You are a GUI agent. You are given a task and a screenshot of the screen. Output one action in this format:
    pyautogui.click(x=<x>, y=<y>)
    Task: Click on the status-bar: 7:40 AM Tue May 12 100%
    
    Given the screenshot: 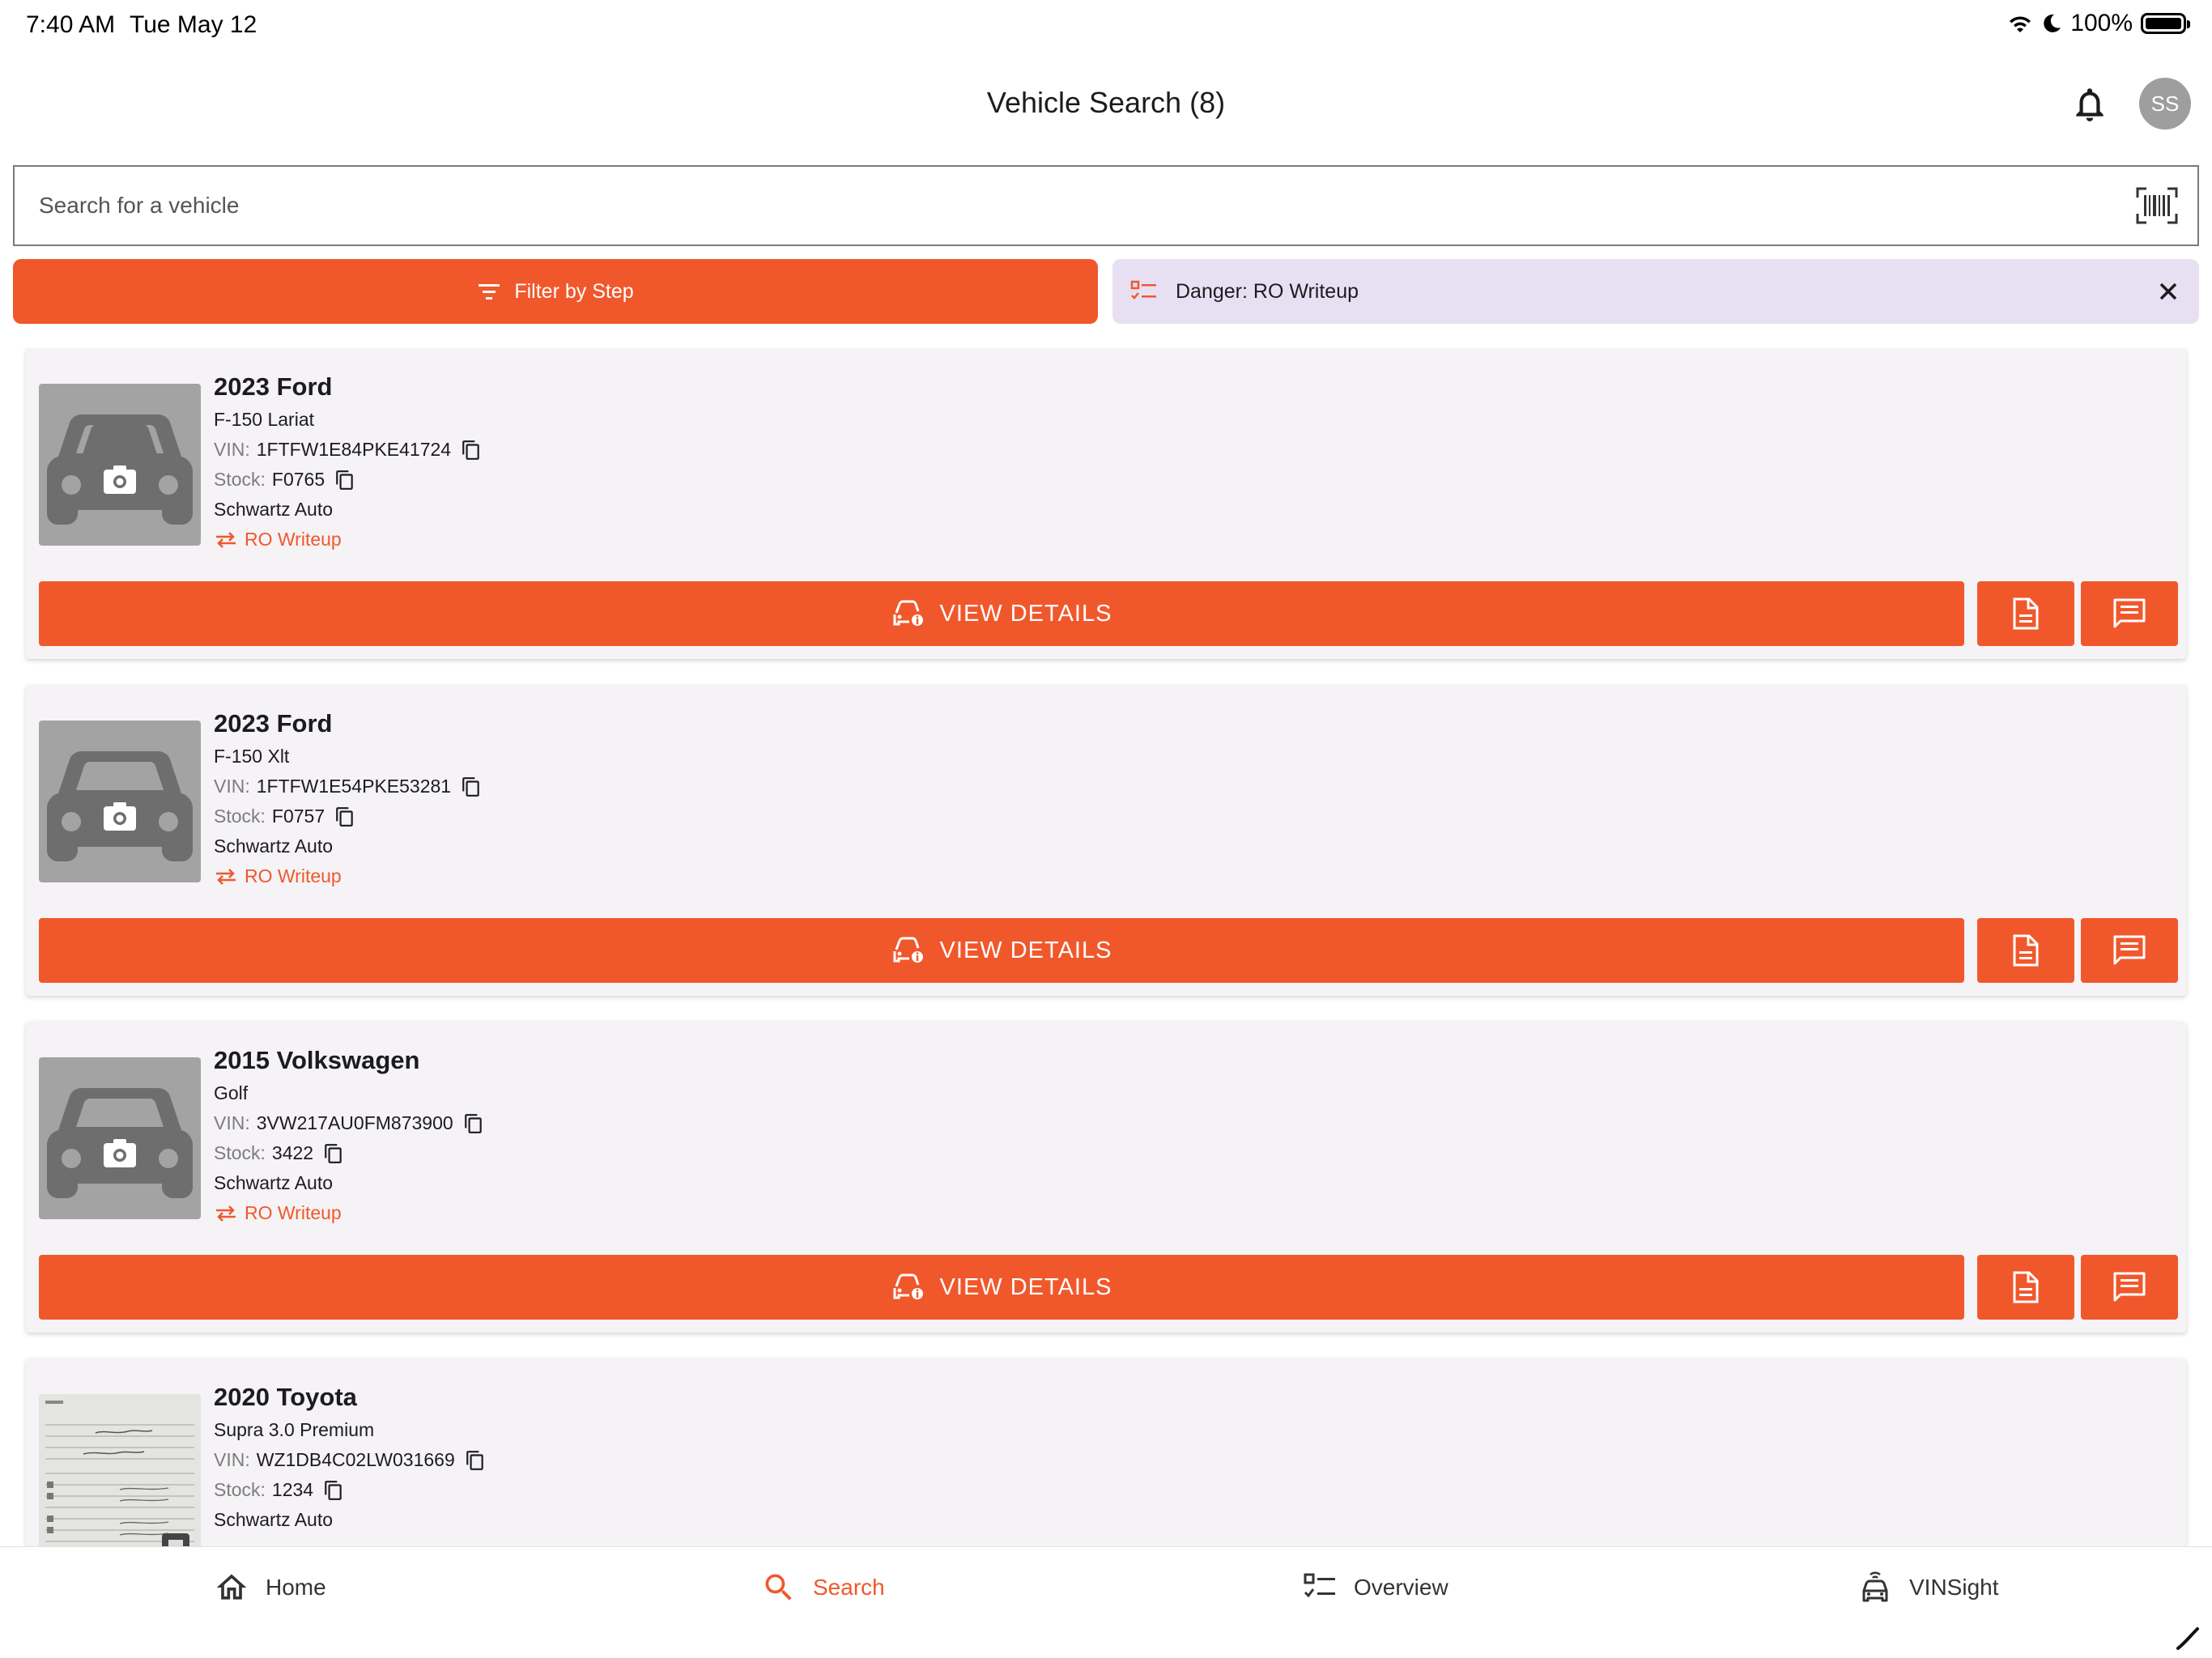 What is the action you would take?
    pyautogui.click(x=1106, y=26)
    